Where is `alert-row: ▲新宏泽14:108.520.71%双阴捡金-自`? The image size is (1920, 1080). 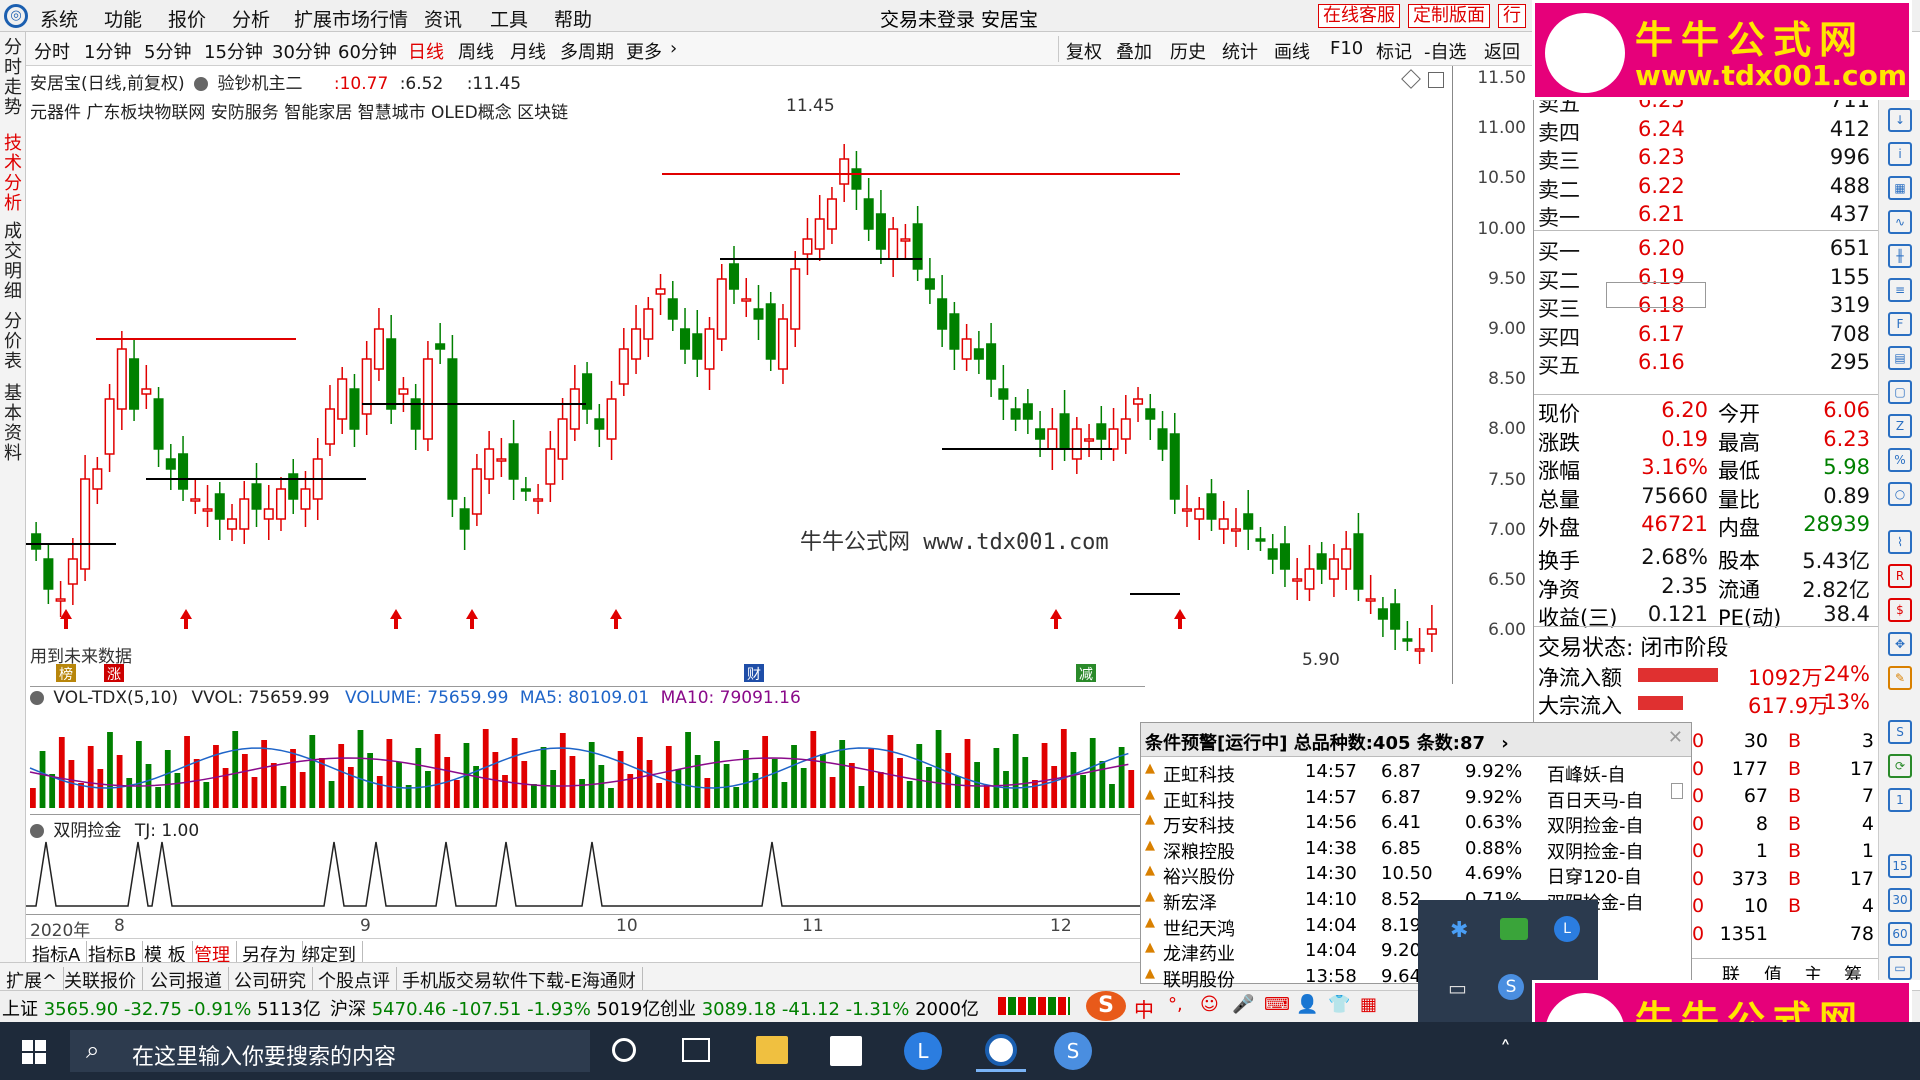 alert-row: ▲新宏泽14:108.520.71%双阴捡金-自 is located at coordinates (1415, 902).